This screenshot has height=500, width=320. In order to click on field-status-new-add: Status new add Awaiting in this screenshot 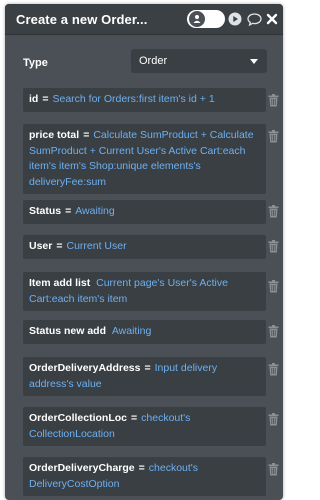, I will do `click(144, 332)`.